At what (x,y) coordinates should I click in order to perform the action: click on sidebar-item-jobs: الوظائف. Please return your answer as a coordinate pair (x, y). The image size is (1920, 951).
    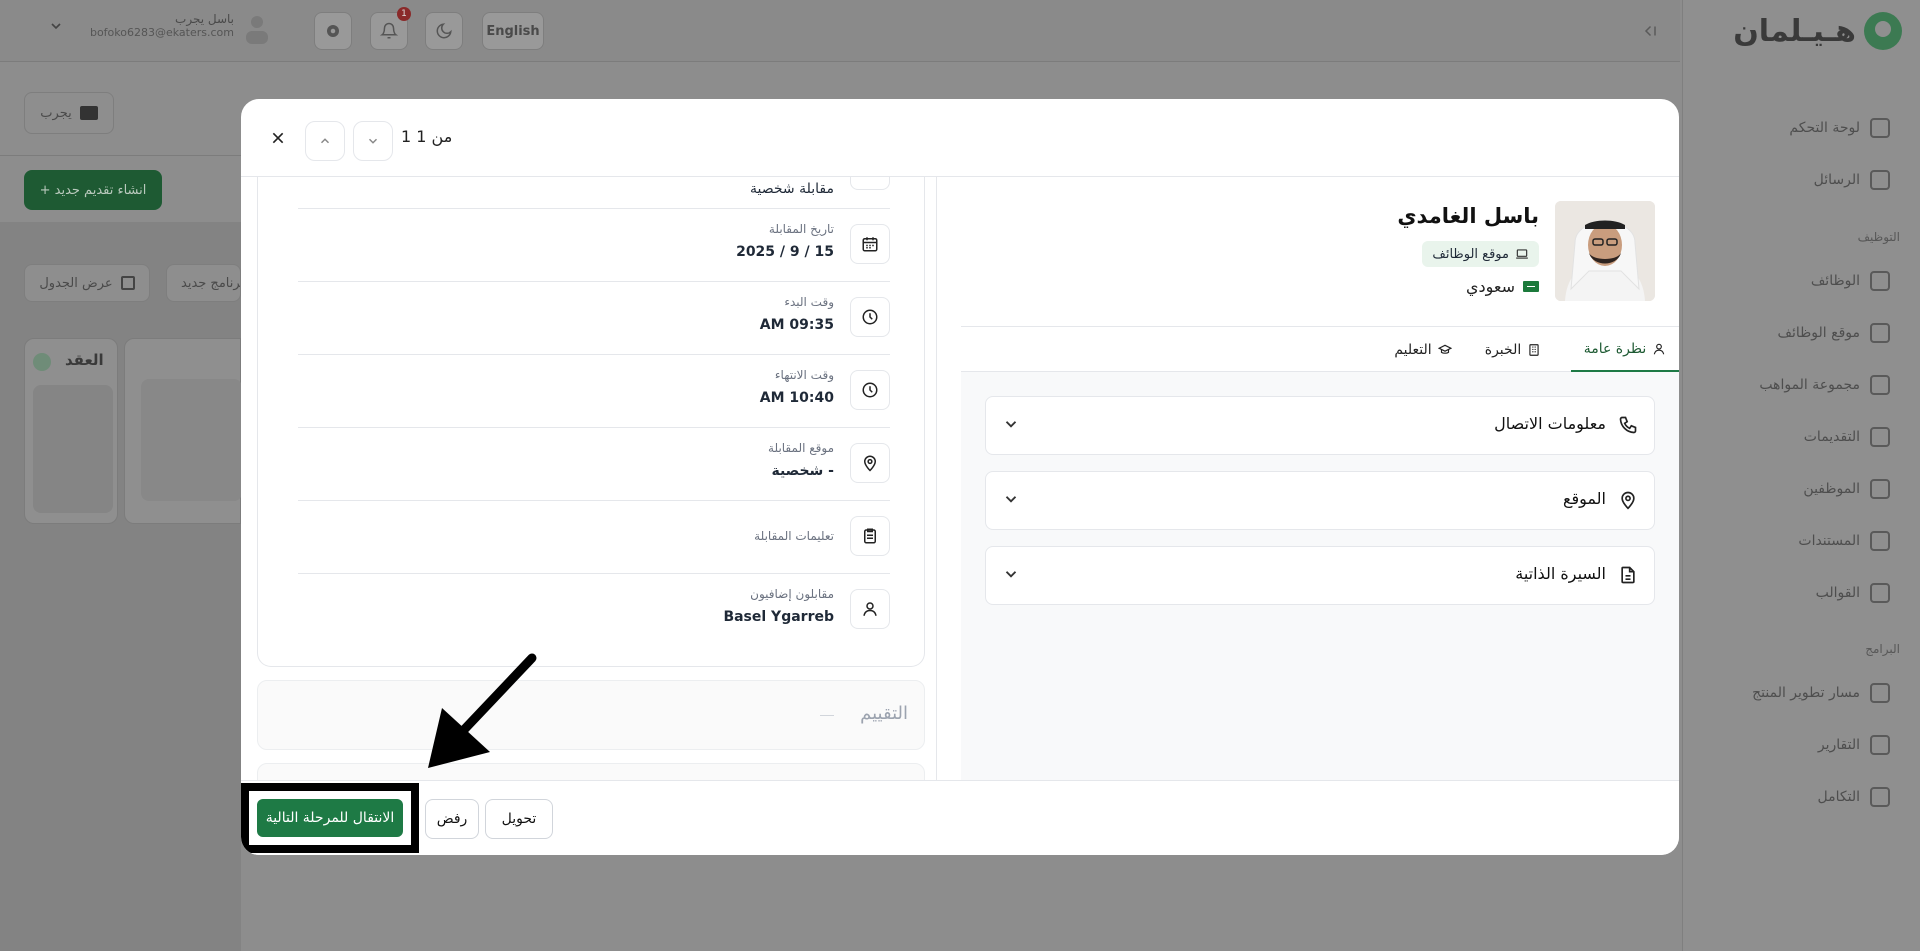
    Looking at the image, I should click on (1850, 281).